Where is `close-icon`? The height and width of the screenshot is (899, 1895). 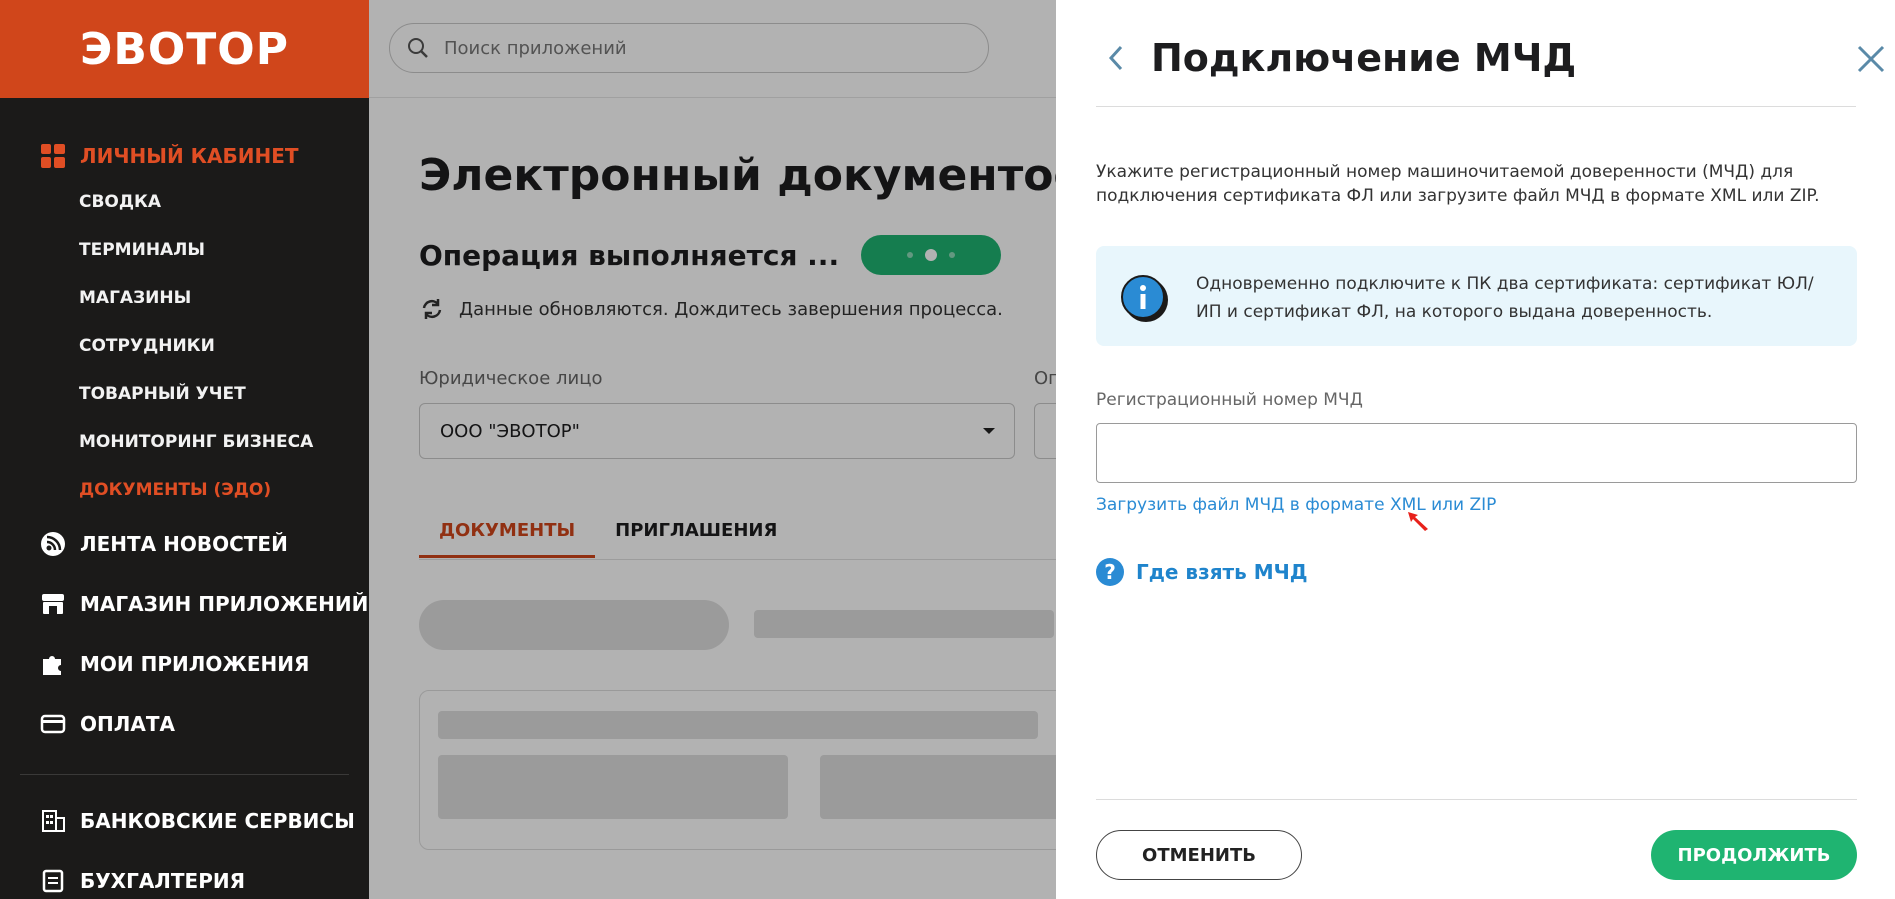 close-icon is located at coordinates (1871, 59).